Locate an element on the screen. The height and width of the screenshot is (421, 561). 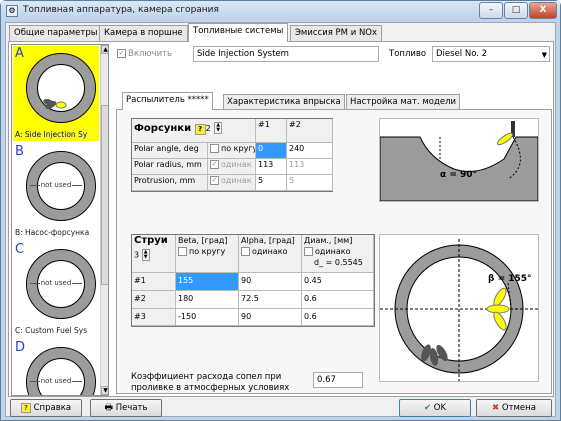
table-cell: 0 is located at coordinates (271, 151).